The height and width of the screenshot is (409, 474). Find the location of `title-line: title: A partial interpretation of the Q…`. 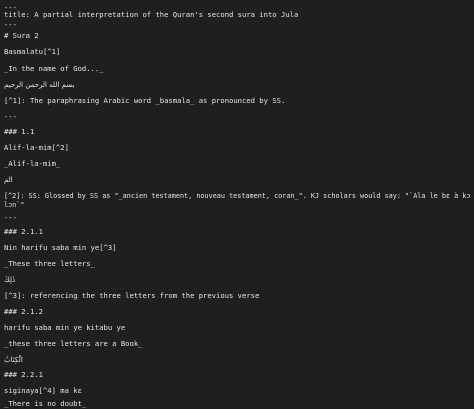

title-line: title: A partial interpretation of the Q… is located at coordinates (151, 14).